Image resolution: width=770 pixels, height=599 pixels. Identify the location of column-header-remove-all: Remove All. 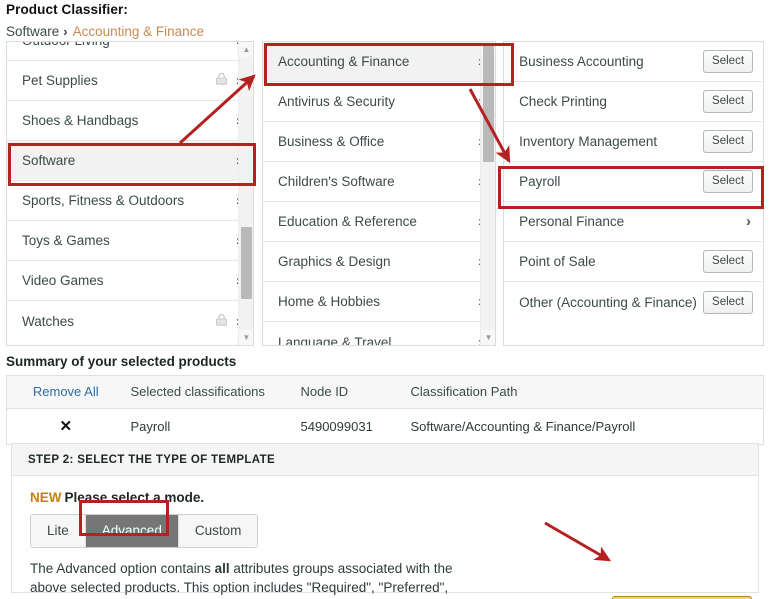
(65, 392).